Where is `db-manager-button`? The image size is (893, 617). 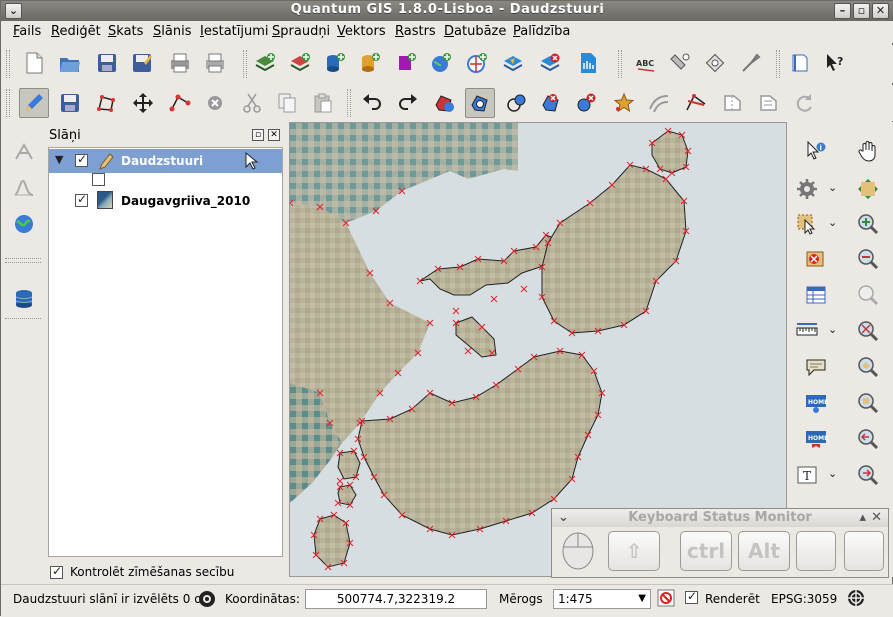
db-manager-button is located at coordinates (24, 299).